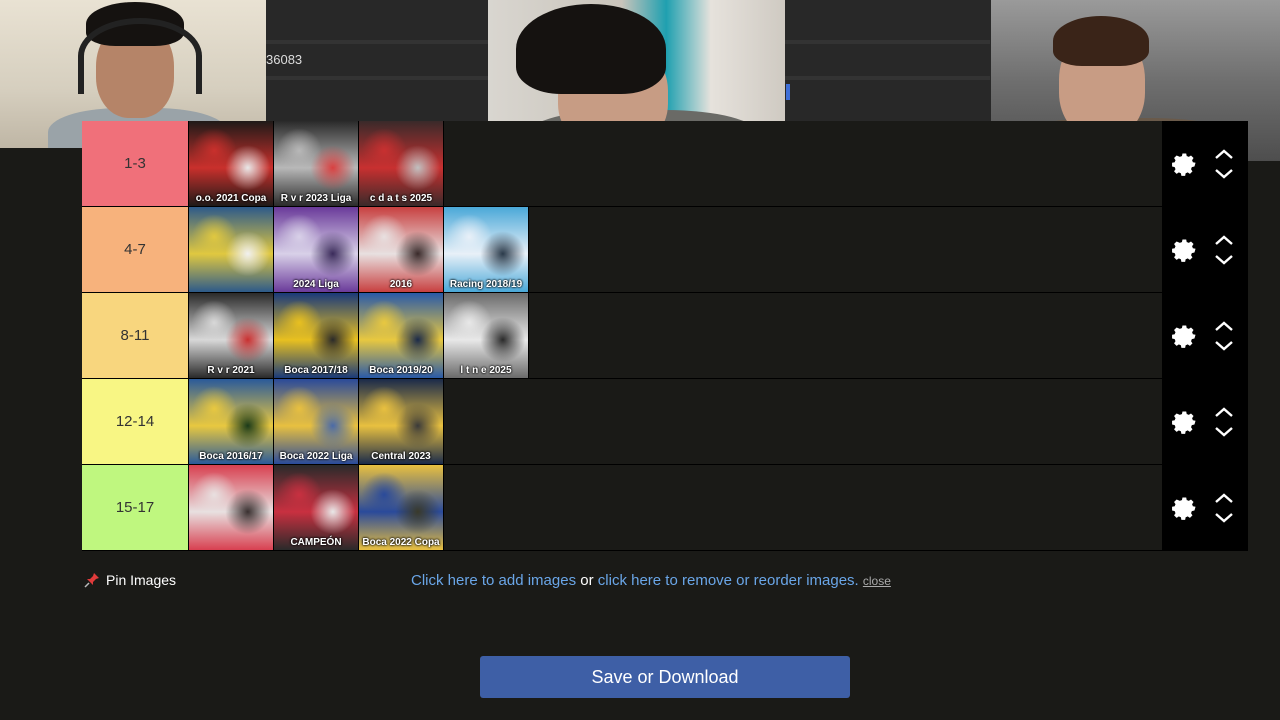 The height and width of the screenshot is (720, 1280). I want to click on tier-row: 15-17 CAMPEÓN Boca 2022 Copa, so click(665, 508).